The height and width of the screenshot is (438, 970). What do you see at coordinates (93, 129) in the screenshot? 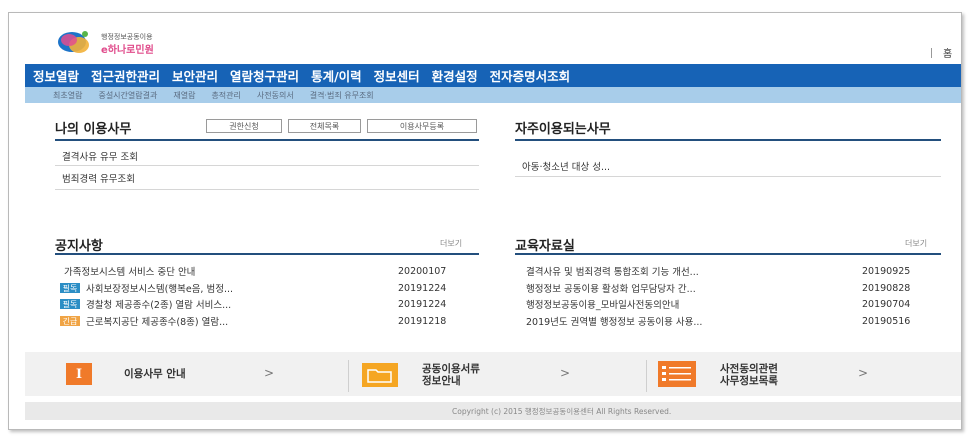
I see `my-work-title: 나의 이용사무` at bounding box center [93, 129].